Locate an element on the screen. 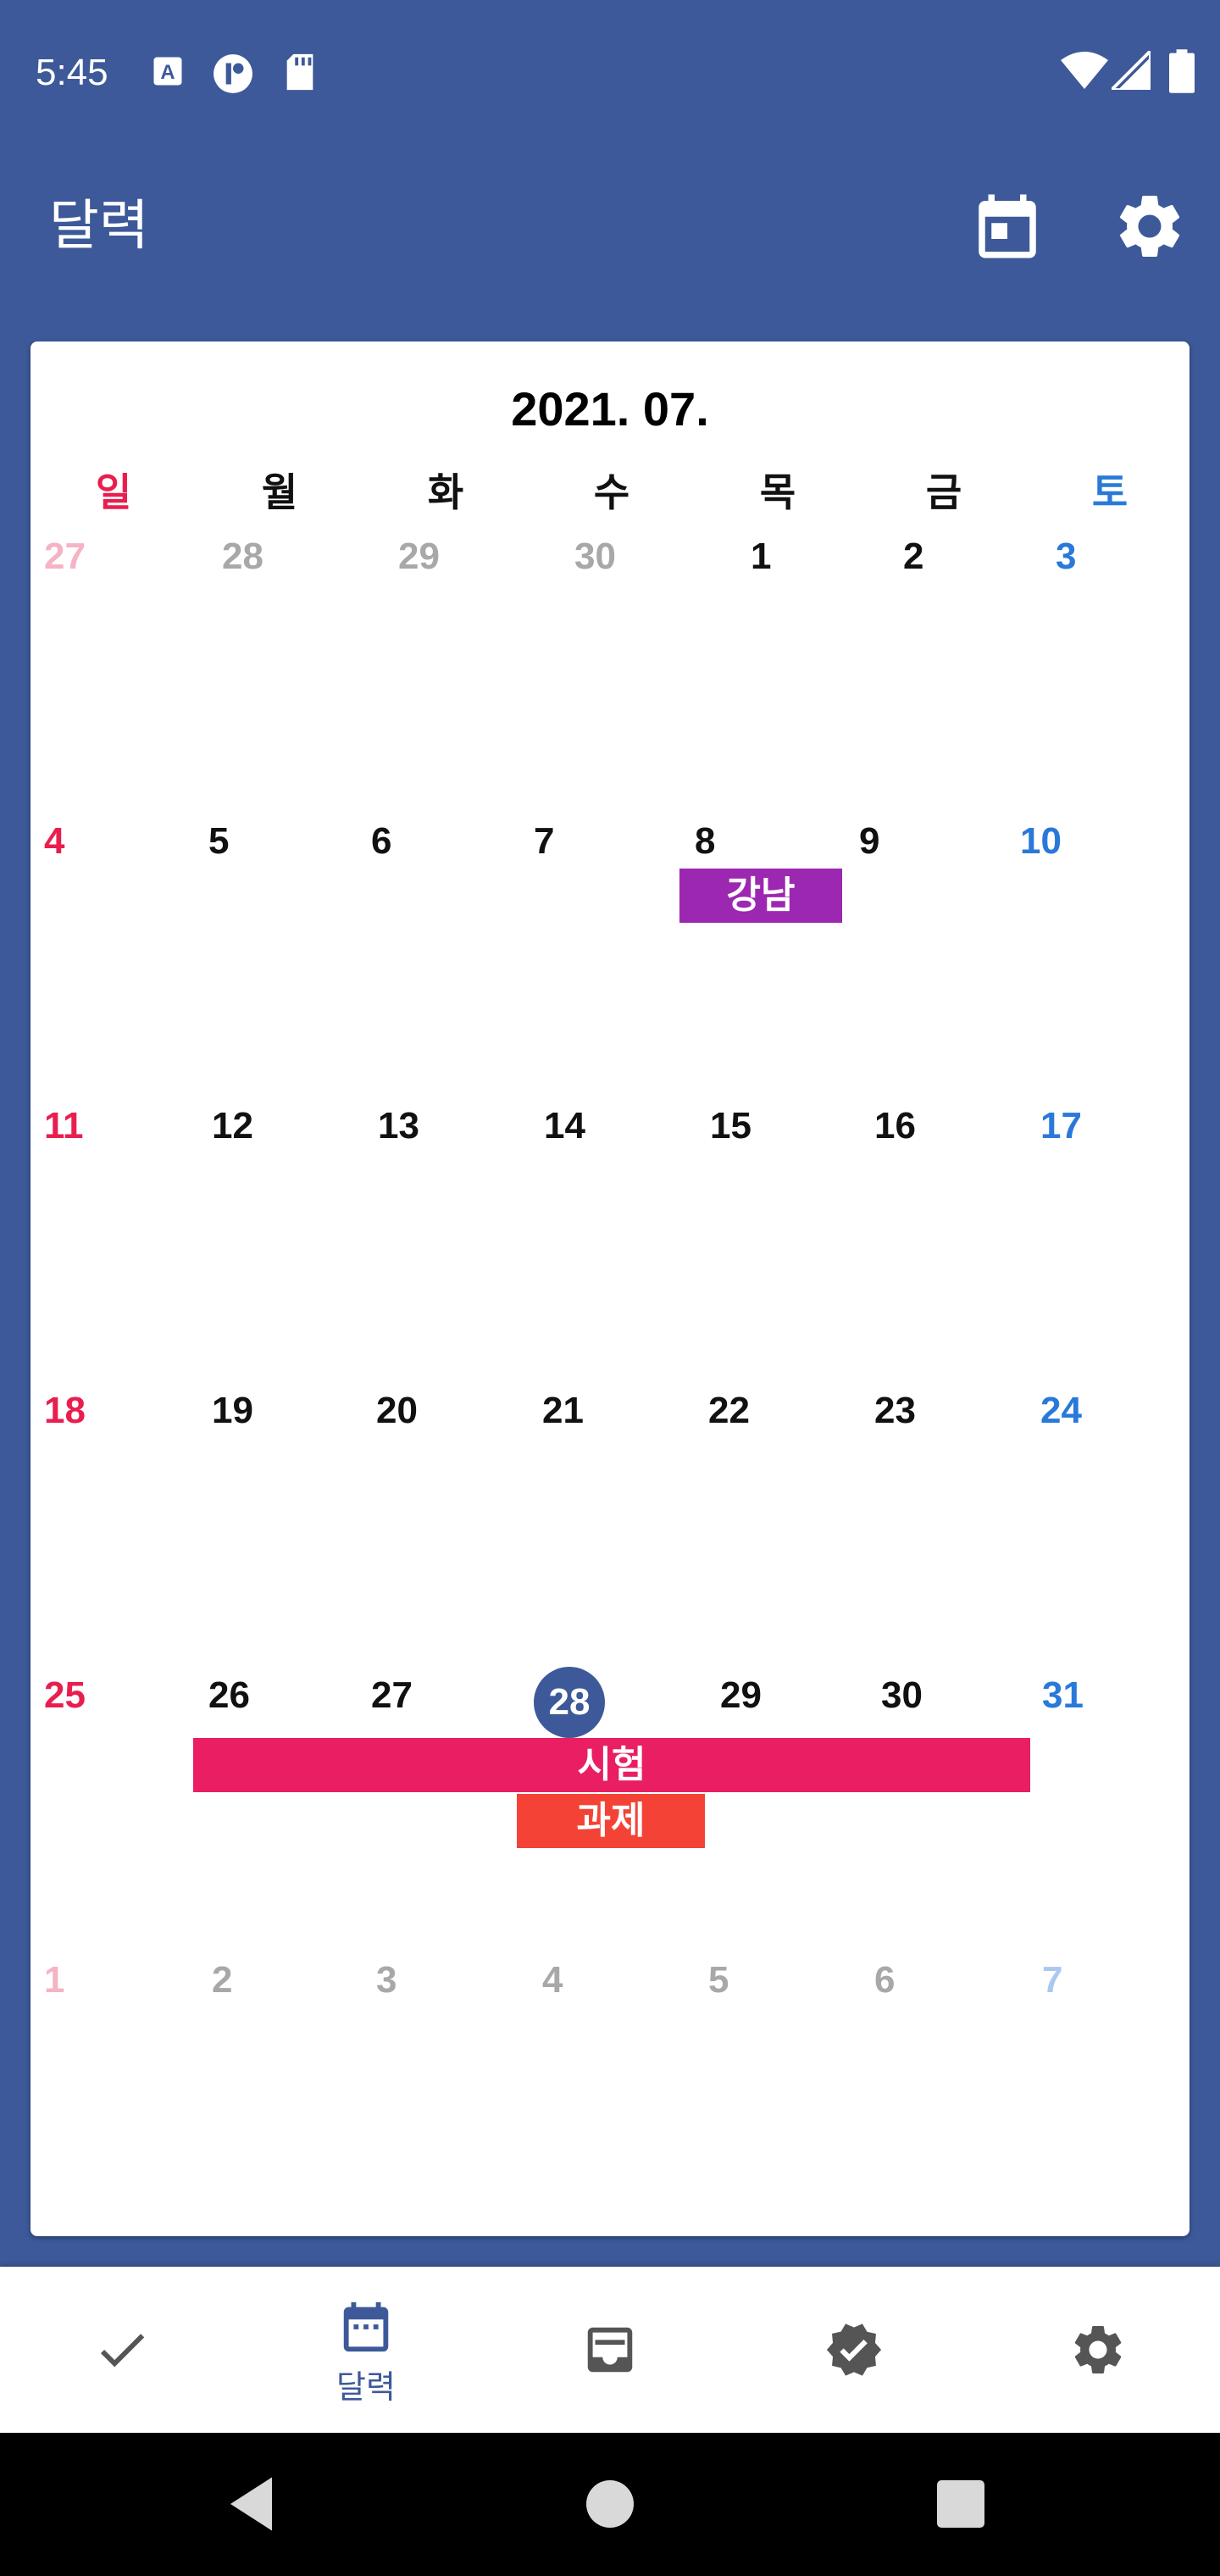 Image resolution: width=1220 pixels, height=2576 pixels. inbox-icon is located at coordinates (610, 2350).